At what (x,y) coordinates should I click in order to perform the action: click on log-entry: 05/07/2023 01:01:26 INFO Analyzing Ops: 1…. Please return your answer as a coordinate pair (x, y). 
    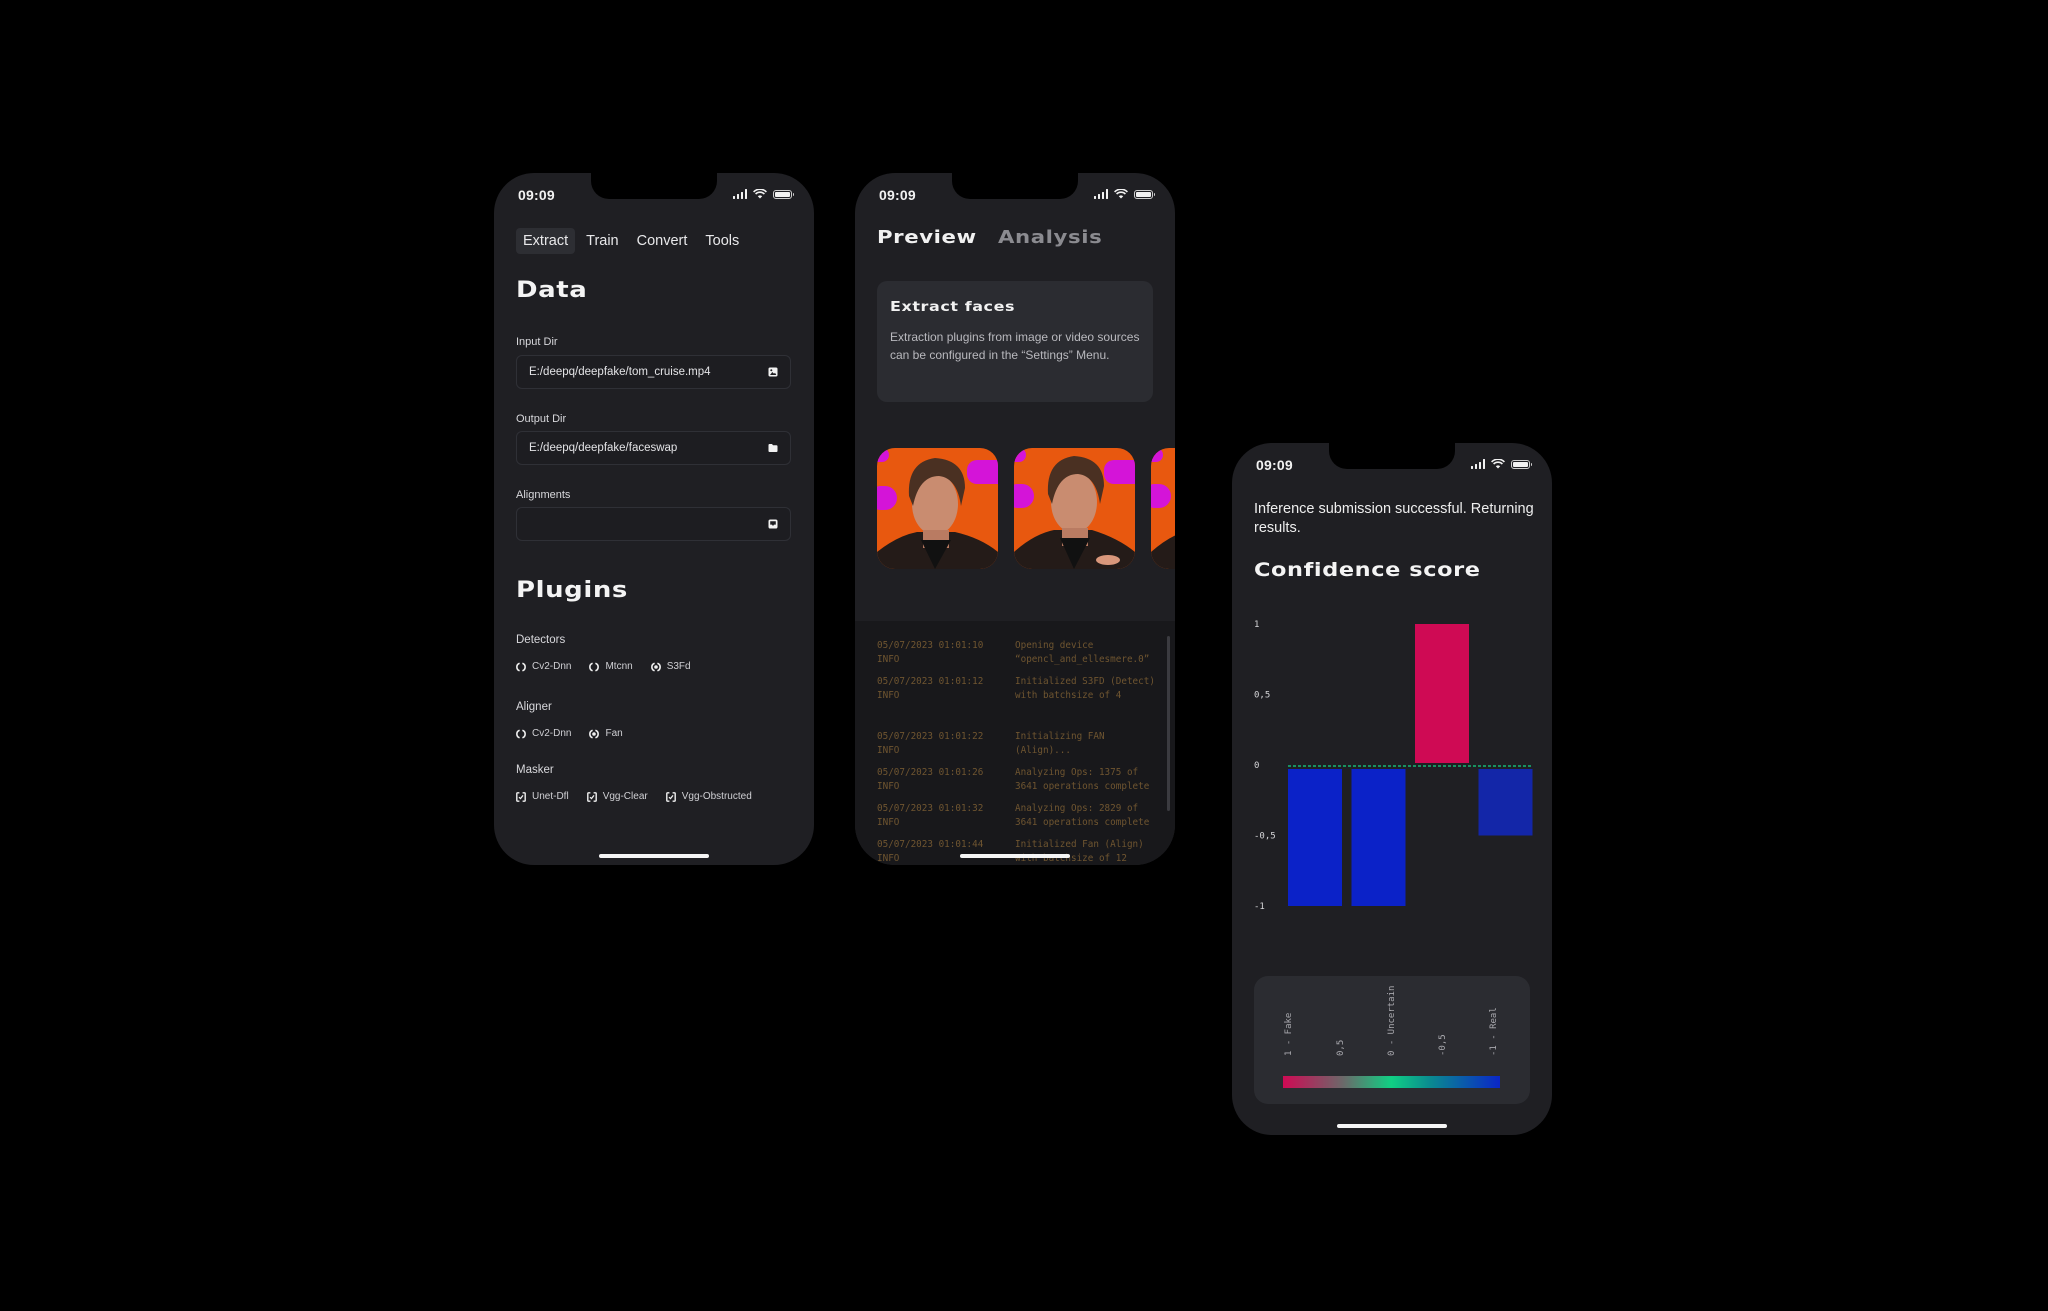
    Looking at the image, I should click on (1013, 779).